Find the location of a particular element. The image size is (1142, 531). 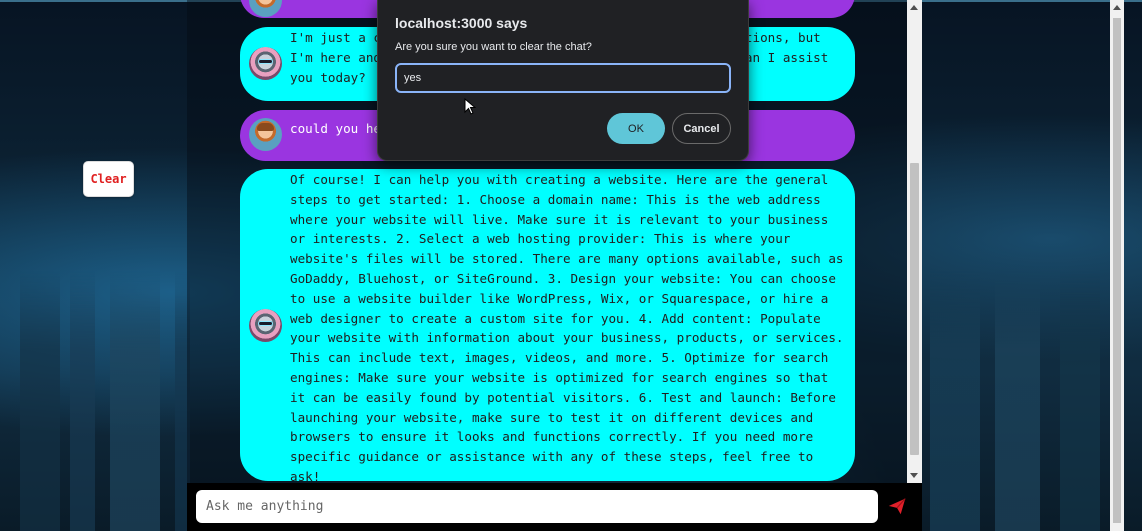

chat-scrollbar is located at coordinates (914, 241).